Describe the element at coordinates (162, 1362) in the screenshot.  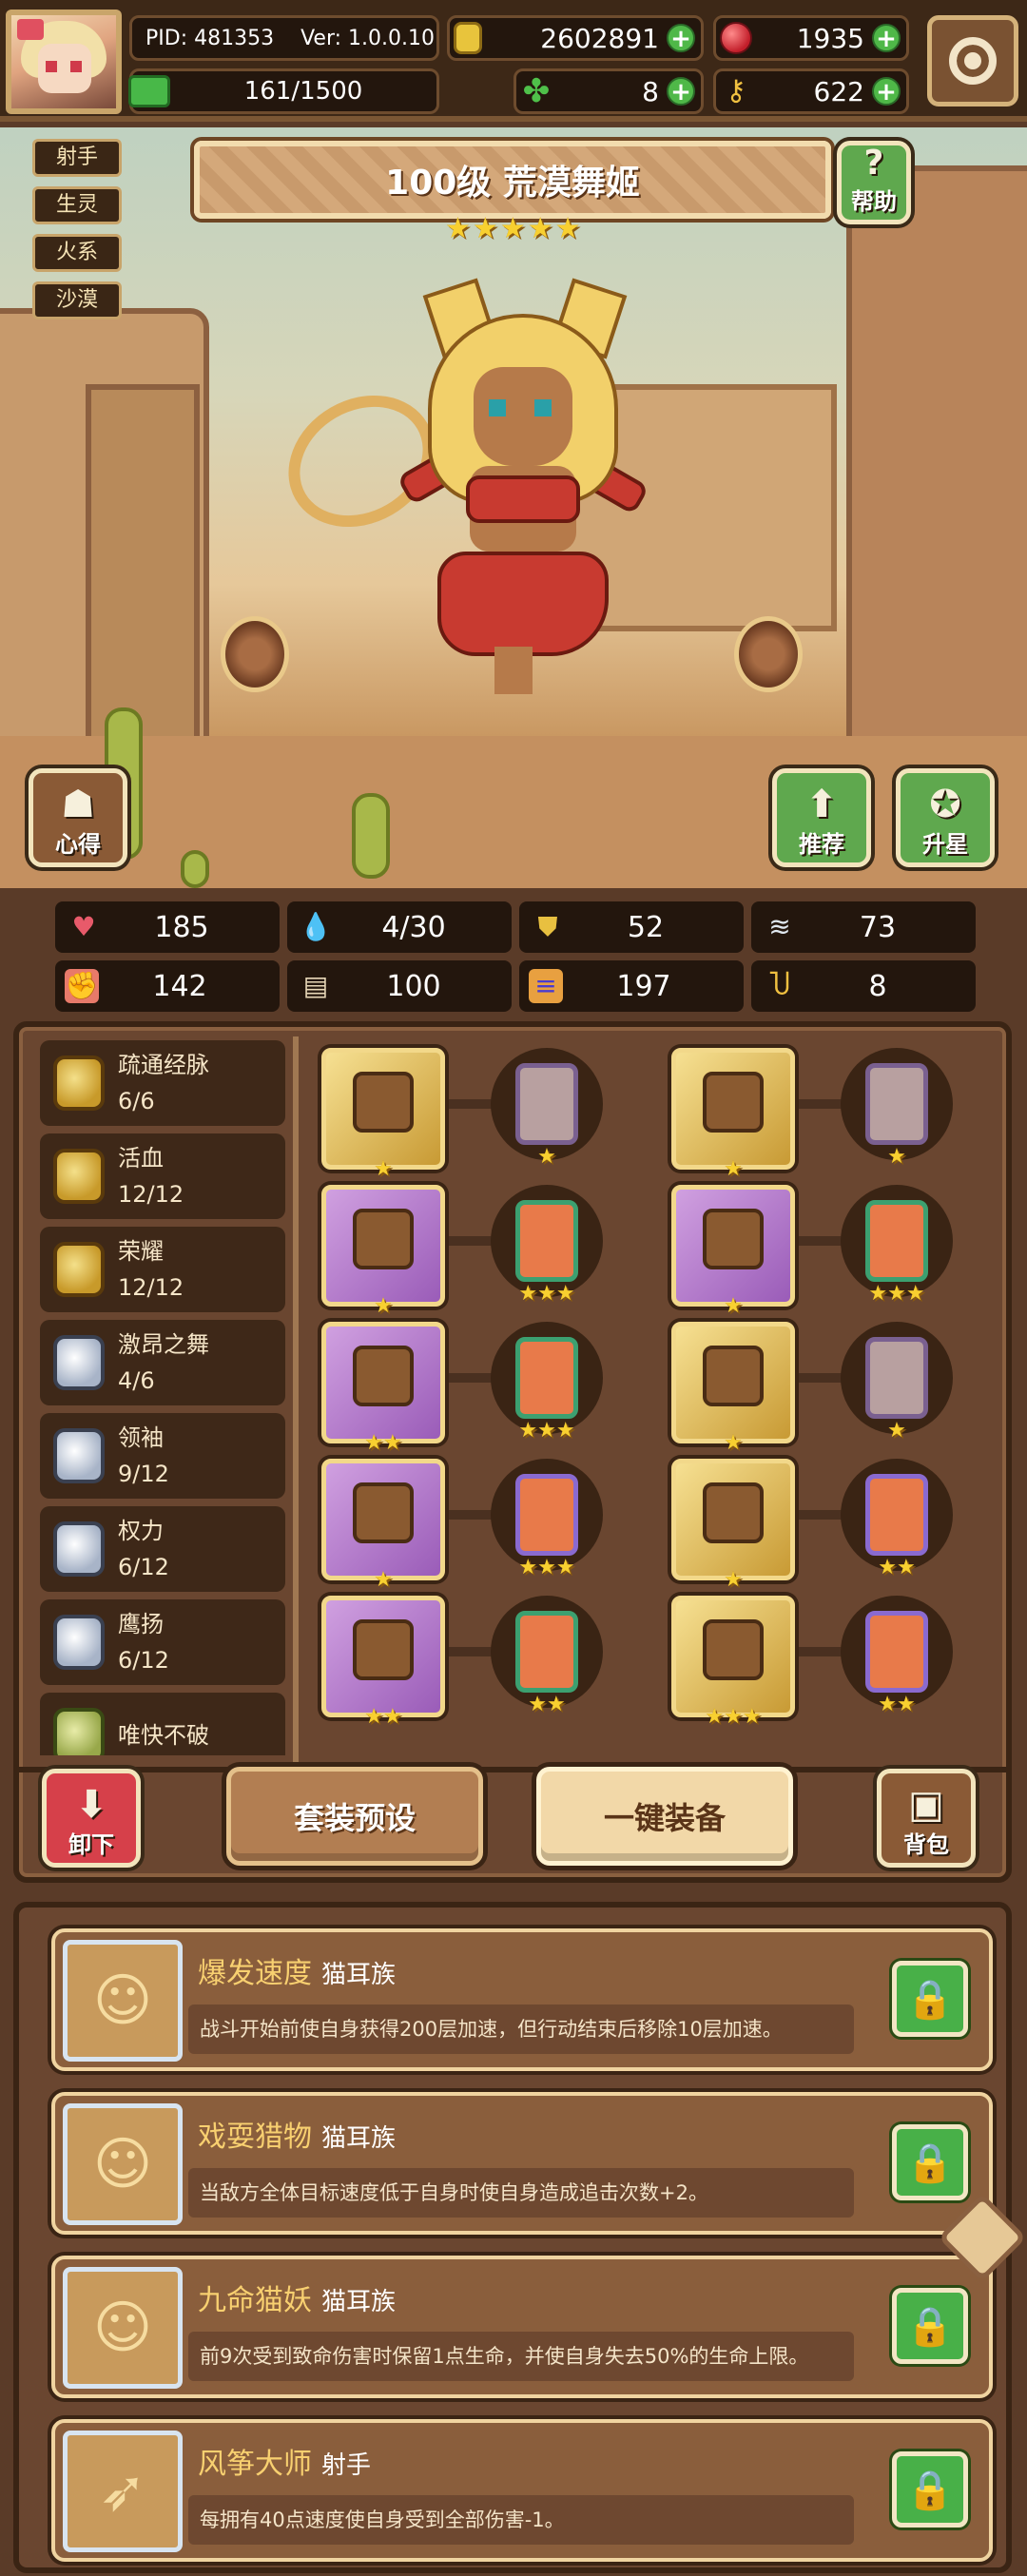
I see `set-item: 激昂之舞 4/6` at that location.